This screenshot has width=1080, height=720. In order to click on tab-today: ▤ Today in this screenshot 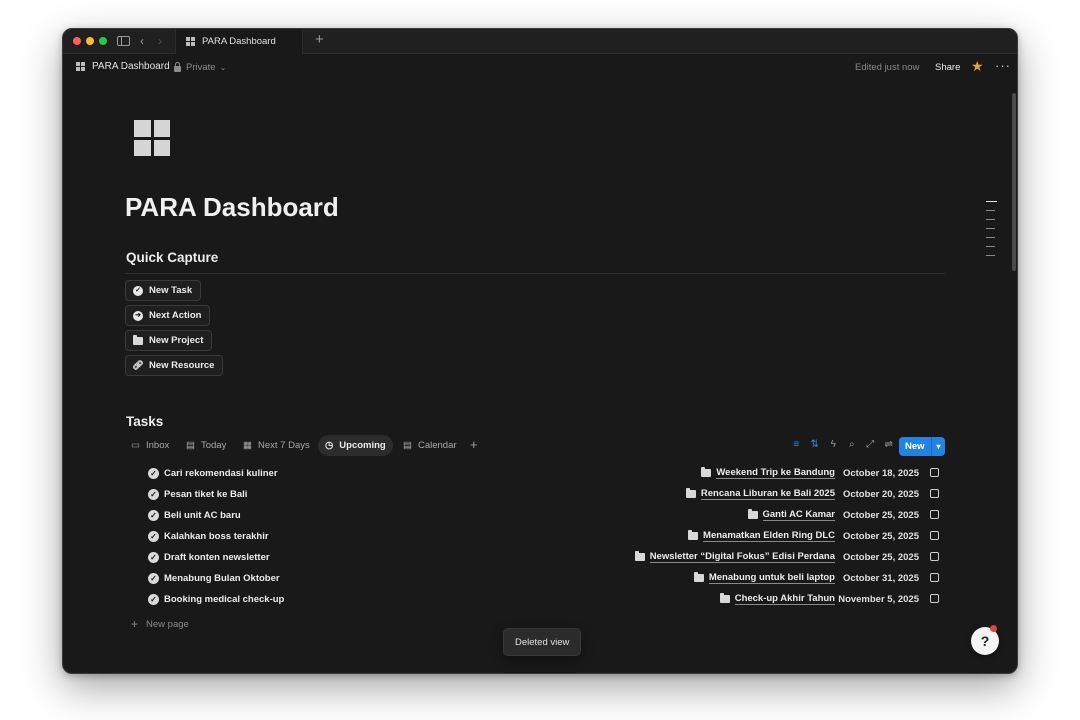, I will do `click(206, 445)`.